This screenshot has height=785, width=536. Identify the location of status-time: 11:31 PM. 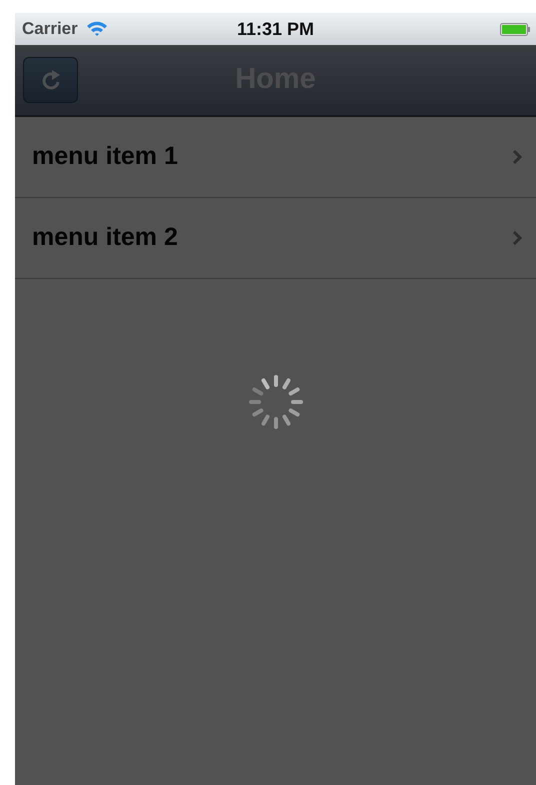
(275, 29).